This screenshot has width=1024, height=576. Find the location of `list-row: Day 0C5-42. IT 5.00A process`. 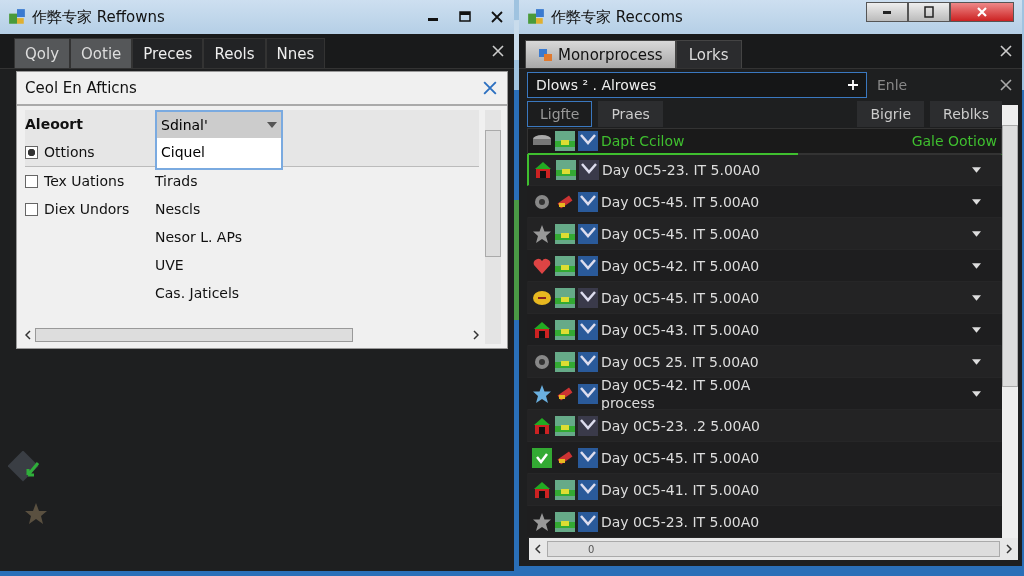

list-row: Day 0C5-42. IT 5.00A process is located at coordinates (764, 393).